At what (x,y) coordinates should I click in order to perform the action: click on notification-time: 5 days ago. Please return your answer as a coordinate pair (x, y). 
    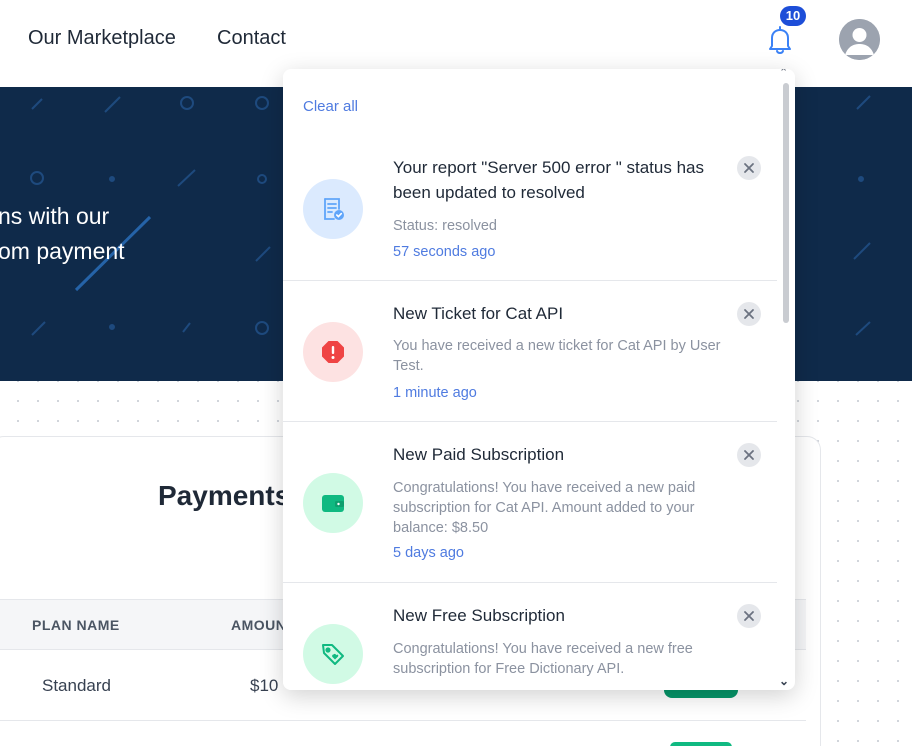
    Looking at the image, I should click on (428, 553).